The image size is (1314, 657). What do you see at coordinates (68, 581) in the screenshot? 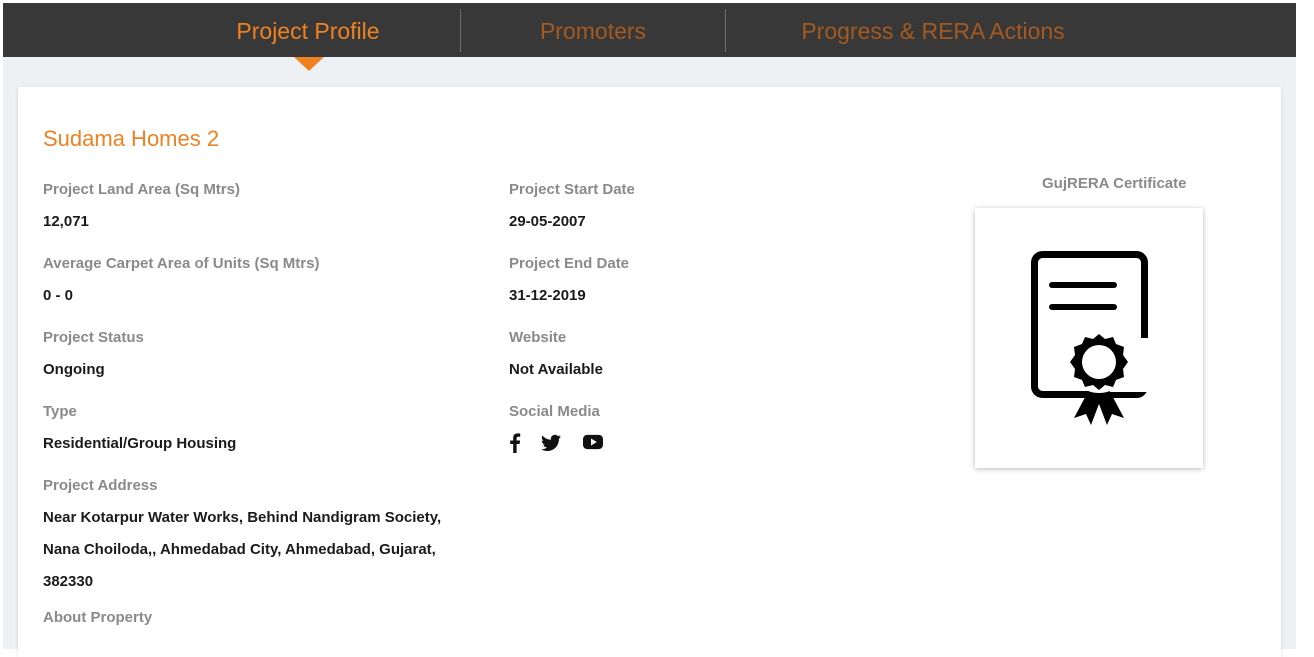
I see `address-line: 382330` at bounding box center [68, 581].